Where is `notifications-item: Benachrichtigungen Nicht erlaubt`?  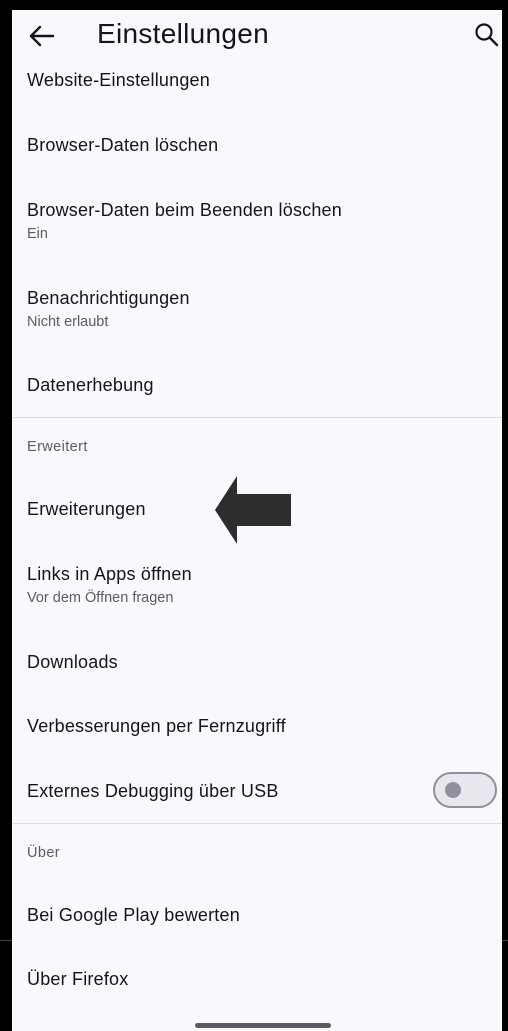 notifications-item: Benachrichtigungen Nicht erlaubt is located at coordinates (264, 309).